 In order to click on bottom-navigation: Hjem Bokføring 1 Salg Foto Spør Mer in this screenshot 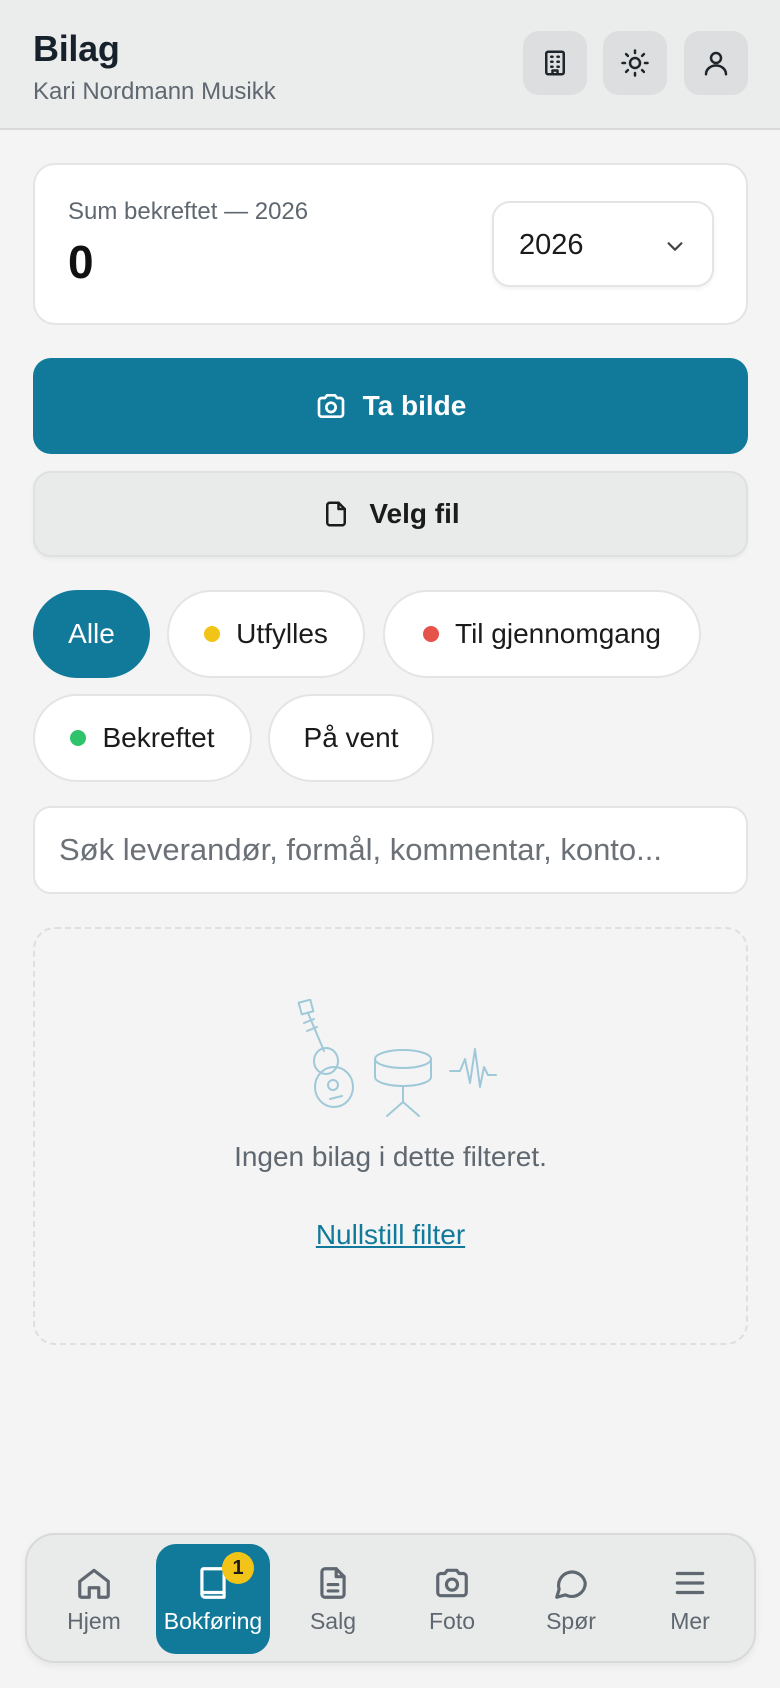, I will do `click(390, 1598)`.